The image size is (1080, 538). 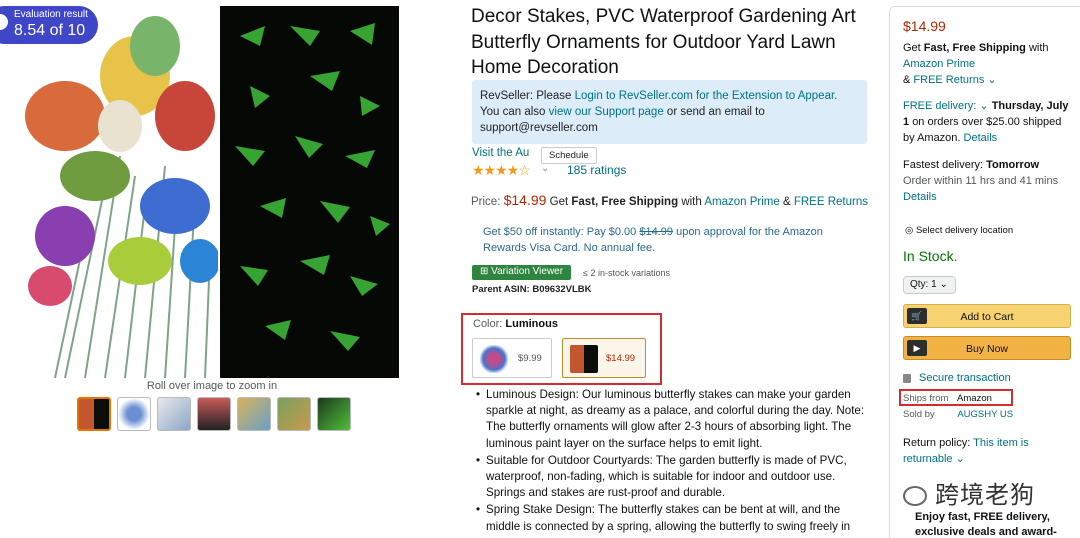 I want to click on location-pin-icon: ◎, so click(x=909, y=230).